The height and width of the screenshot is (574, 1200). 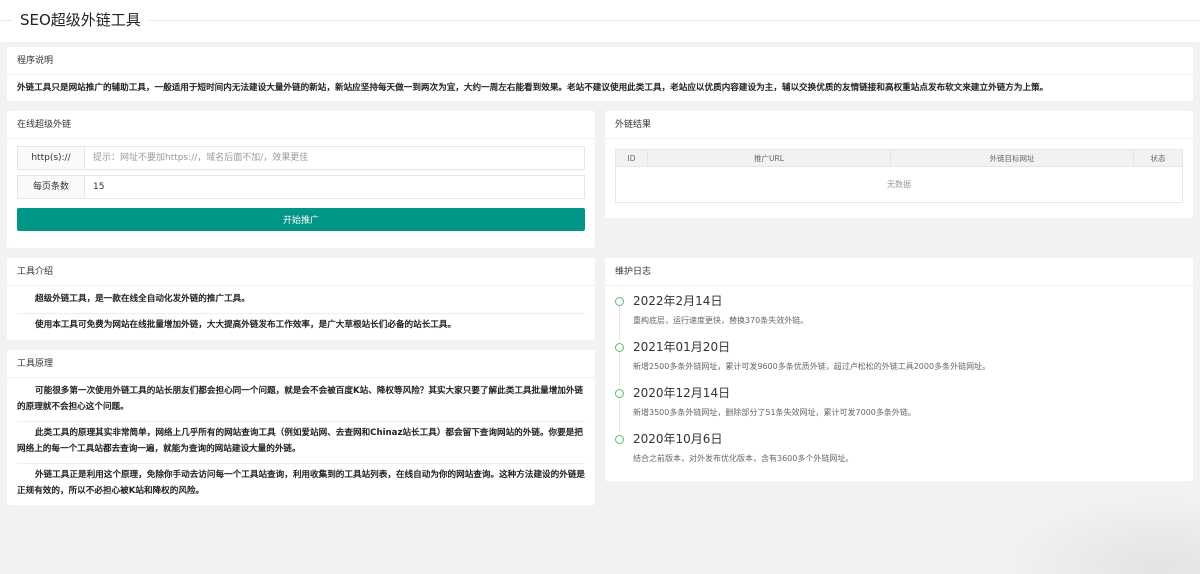 I want to click on timeline-description: 重构底层，运行速度更快，替换370条失效外链。, so click(x=721, y=320).